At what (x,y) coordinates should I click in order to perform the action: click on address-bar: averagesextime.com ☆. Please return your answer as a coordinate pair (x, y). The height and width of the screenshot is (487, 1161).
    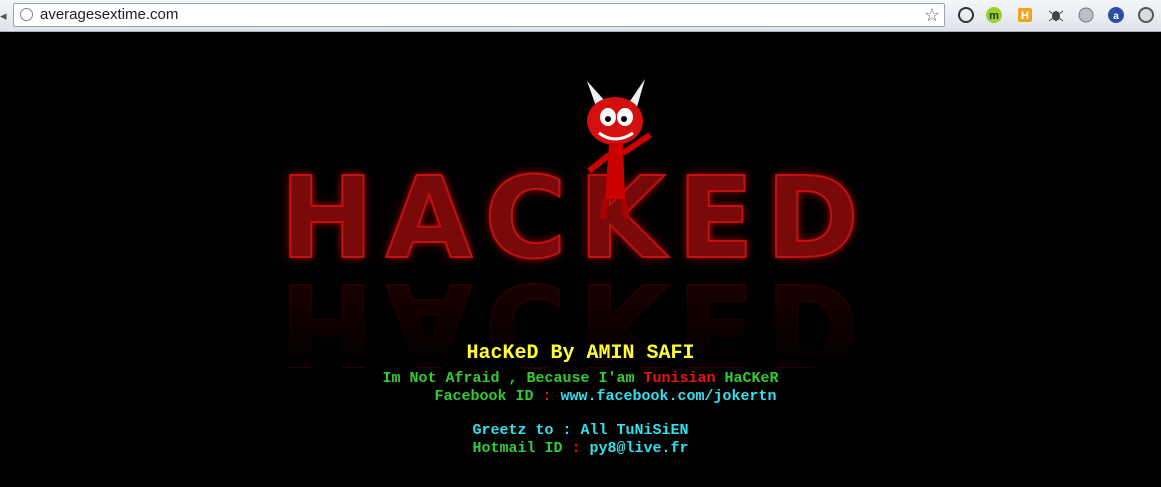
    Looking at the image, I should click on (479, 15).